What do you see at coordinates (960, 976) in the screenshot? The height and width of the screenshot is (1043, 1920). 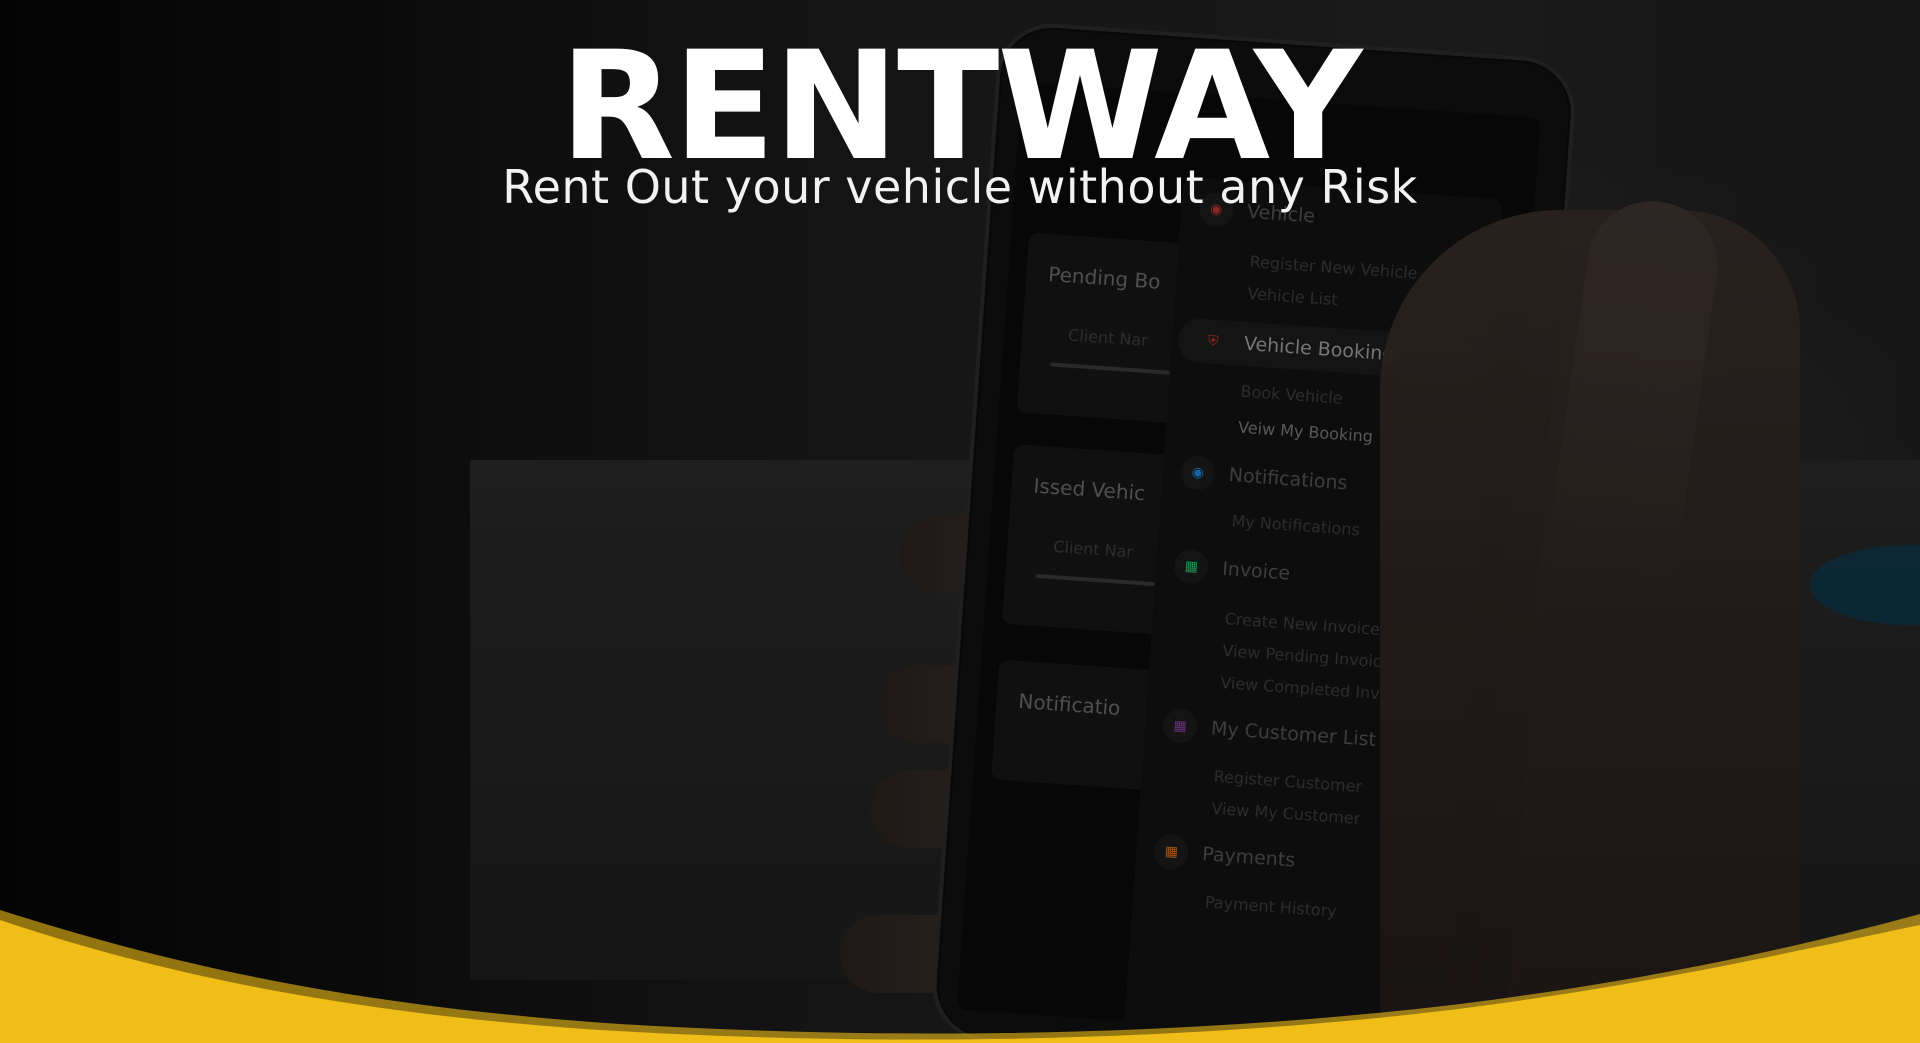 I see `yellow-wave-shape` at bounding box center [960, 976].